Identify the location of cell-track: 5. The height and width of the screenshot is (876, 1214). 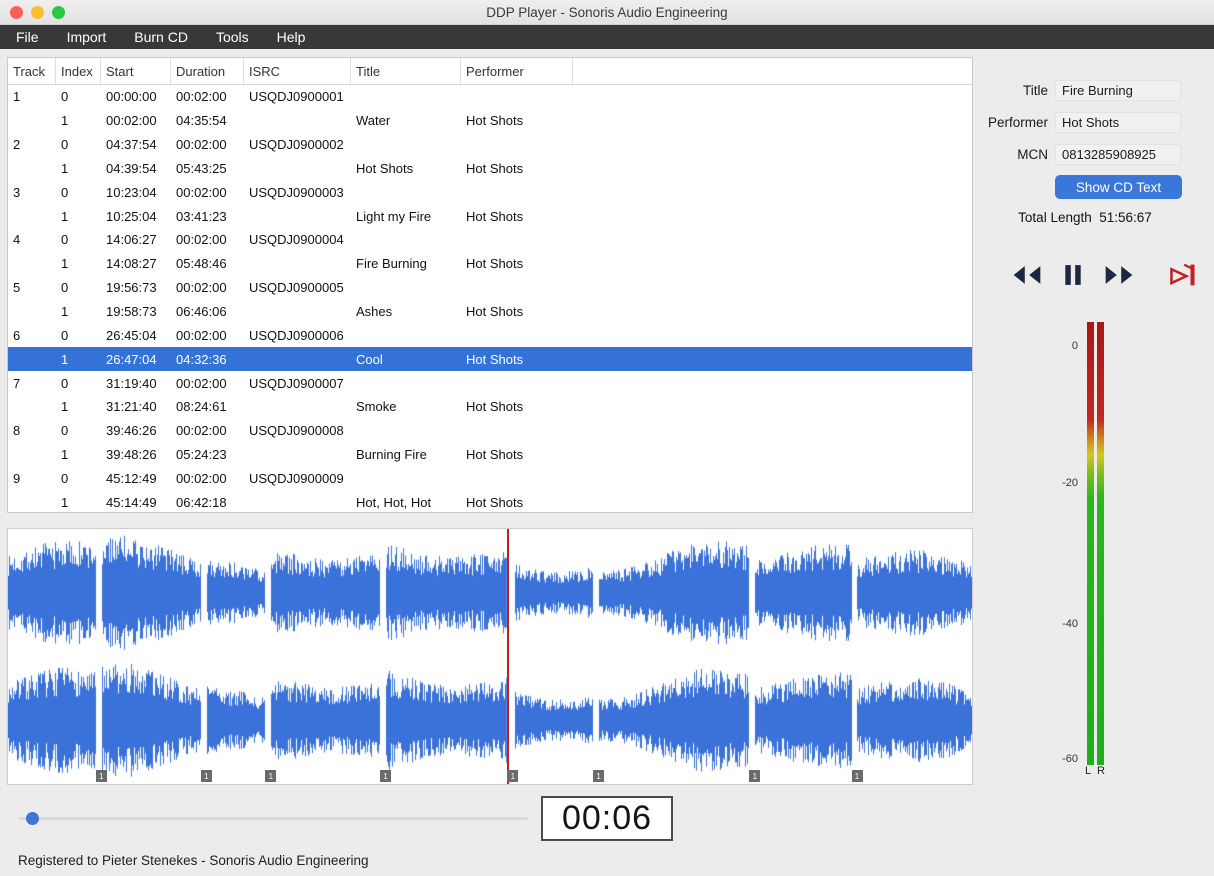
(17, 288).